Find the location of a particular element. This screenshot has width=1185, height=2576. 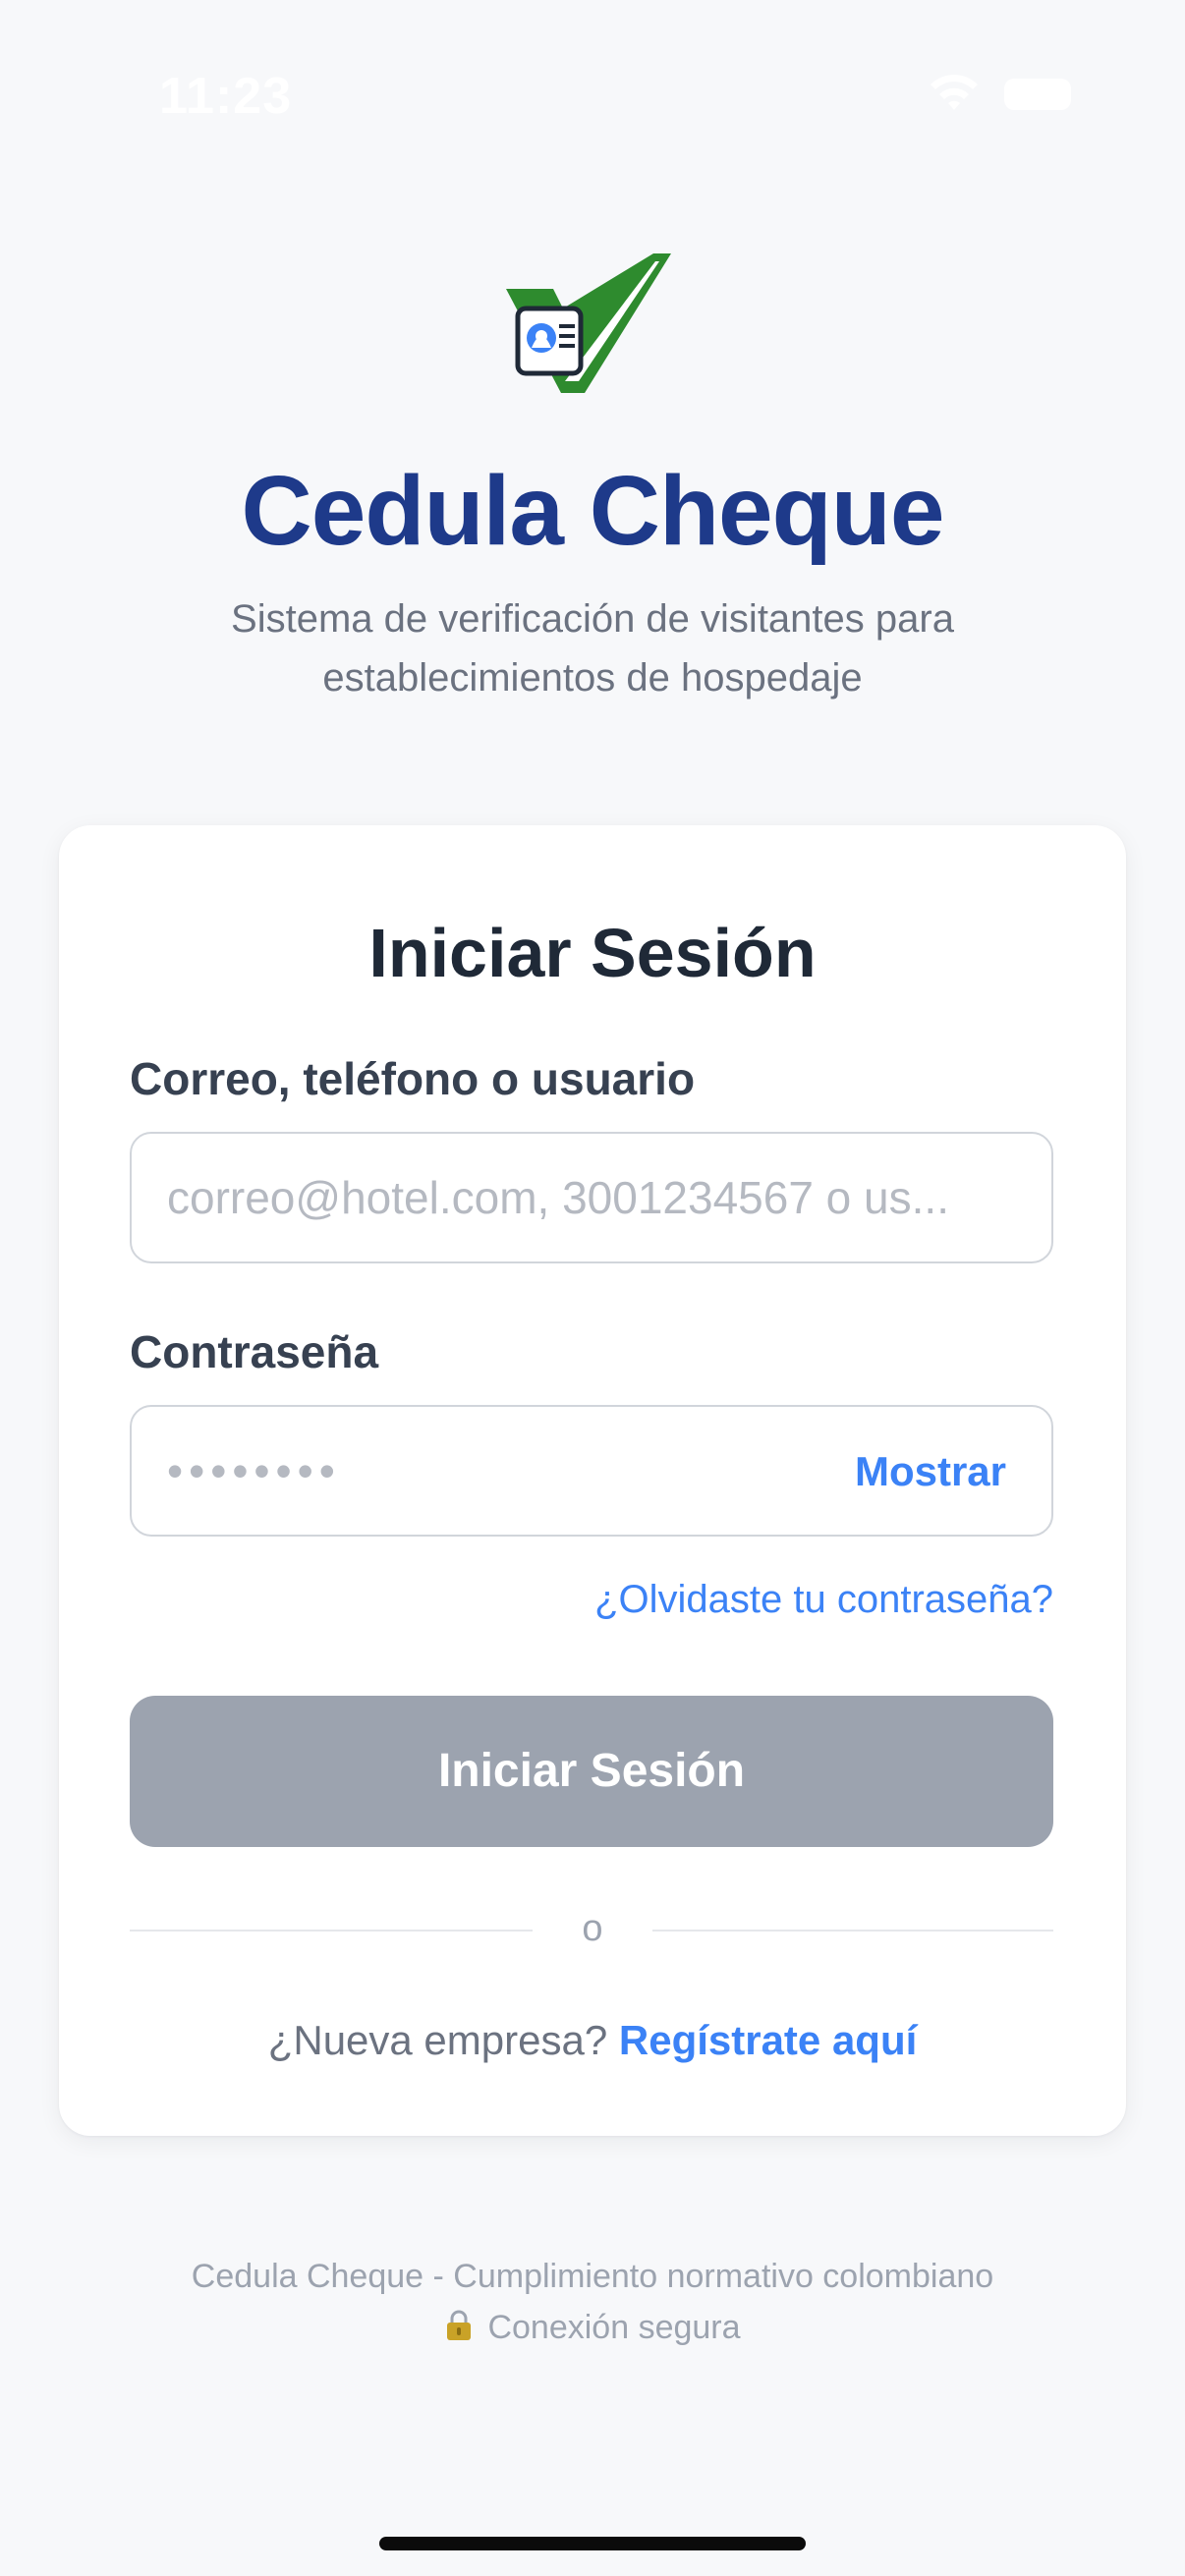

user-input is located at coordinates (594, 1197).